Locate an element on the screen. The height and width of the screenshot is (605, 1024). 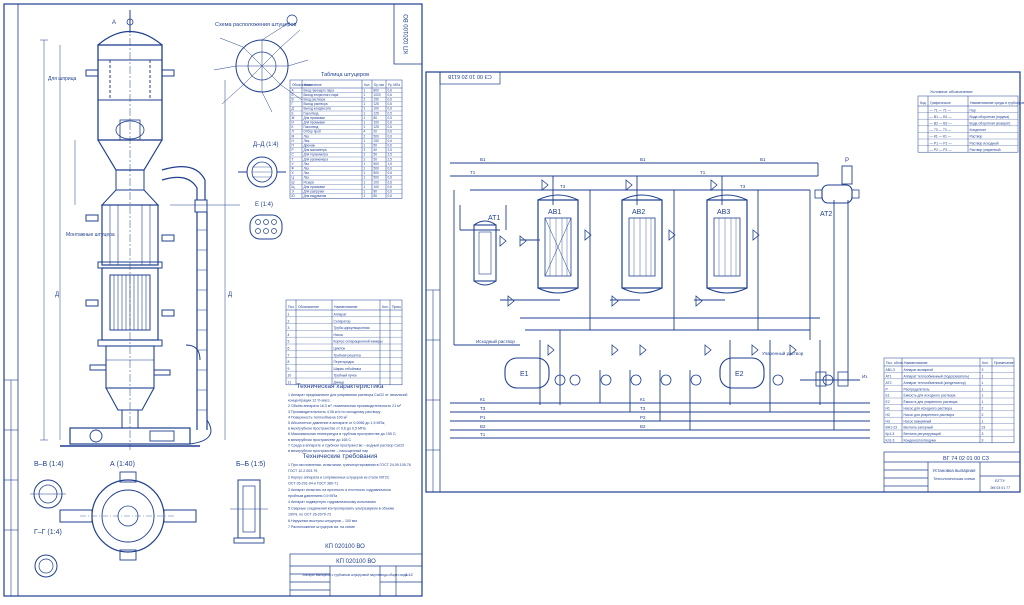
unit-av1: АВ1 is located at coordinates (558, 244).